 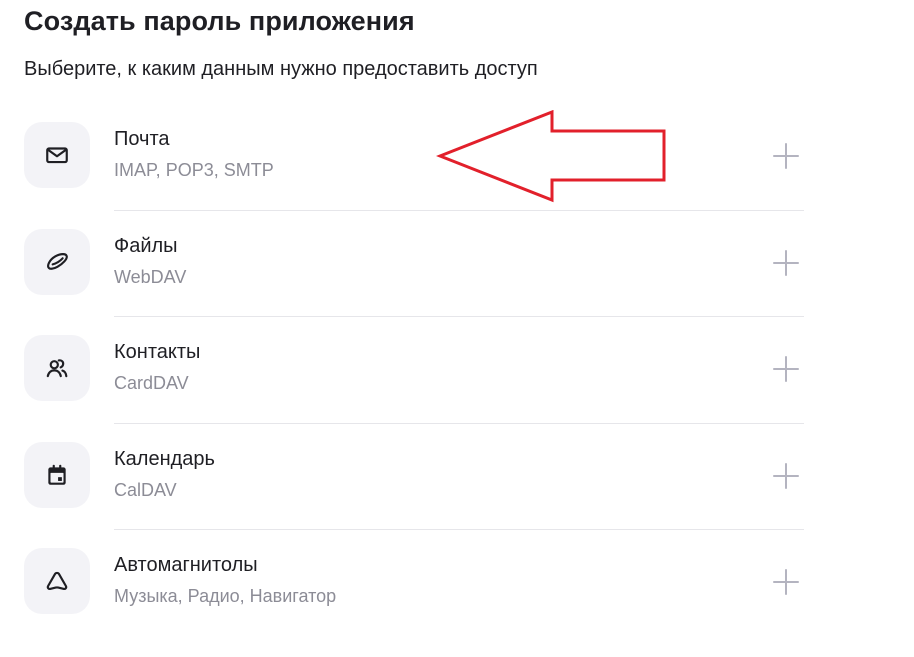 I want to click on access-item-car-radios: Автомагнитолы Музыка, Радио, Навигатор, so click(x=414, y=601).